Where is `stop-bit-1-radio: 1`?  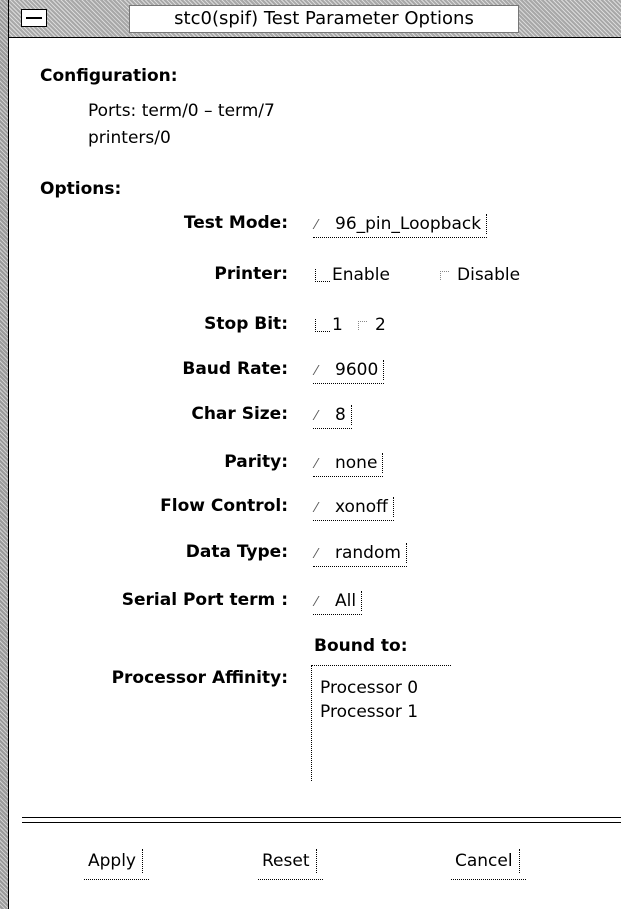 stop-bit-1-radio: 1 is located at coordinates (329, 325).